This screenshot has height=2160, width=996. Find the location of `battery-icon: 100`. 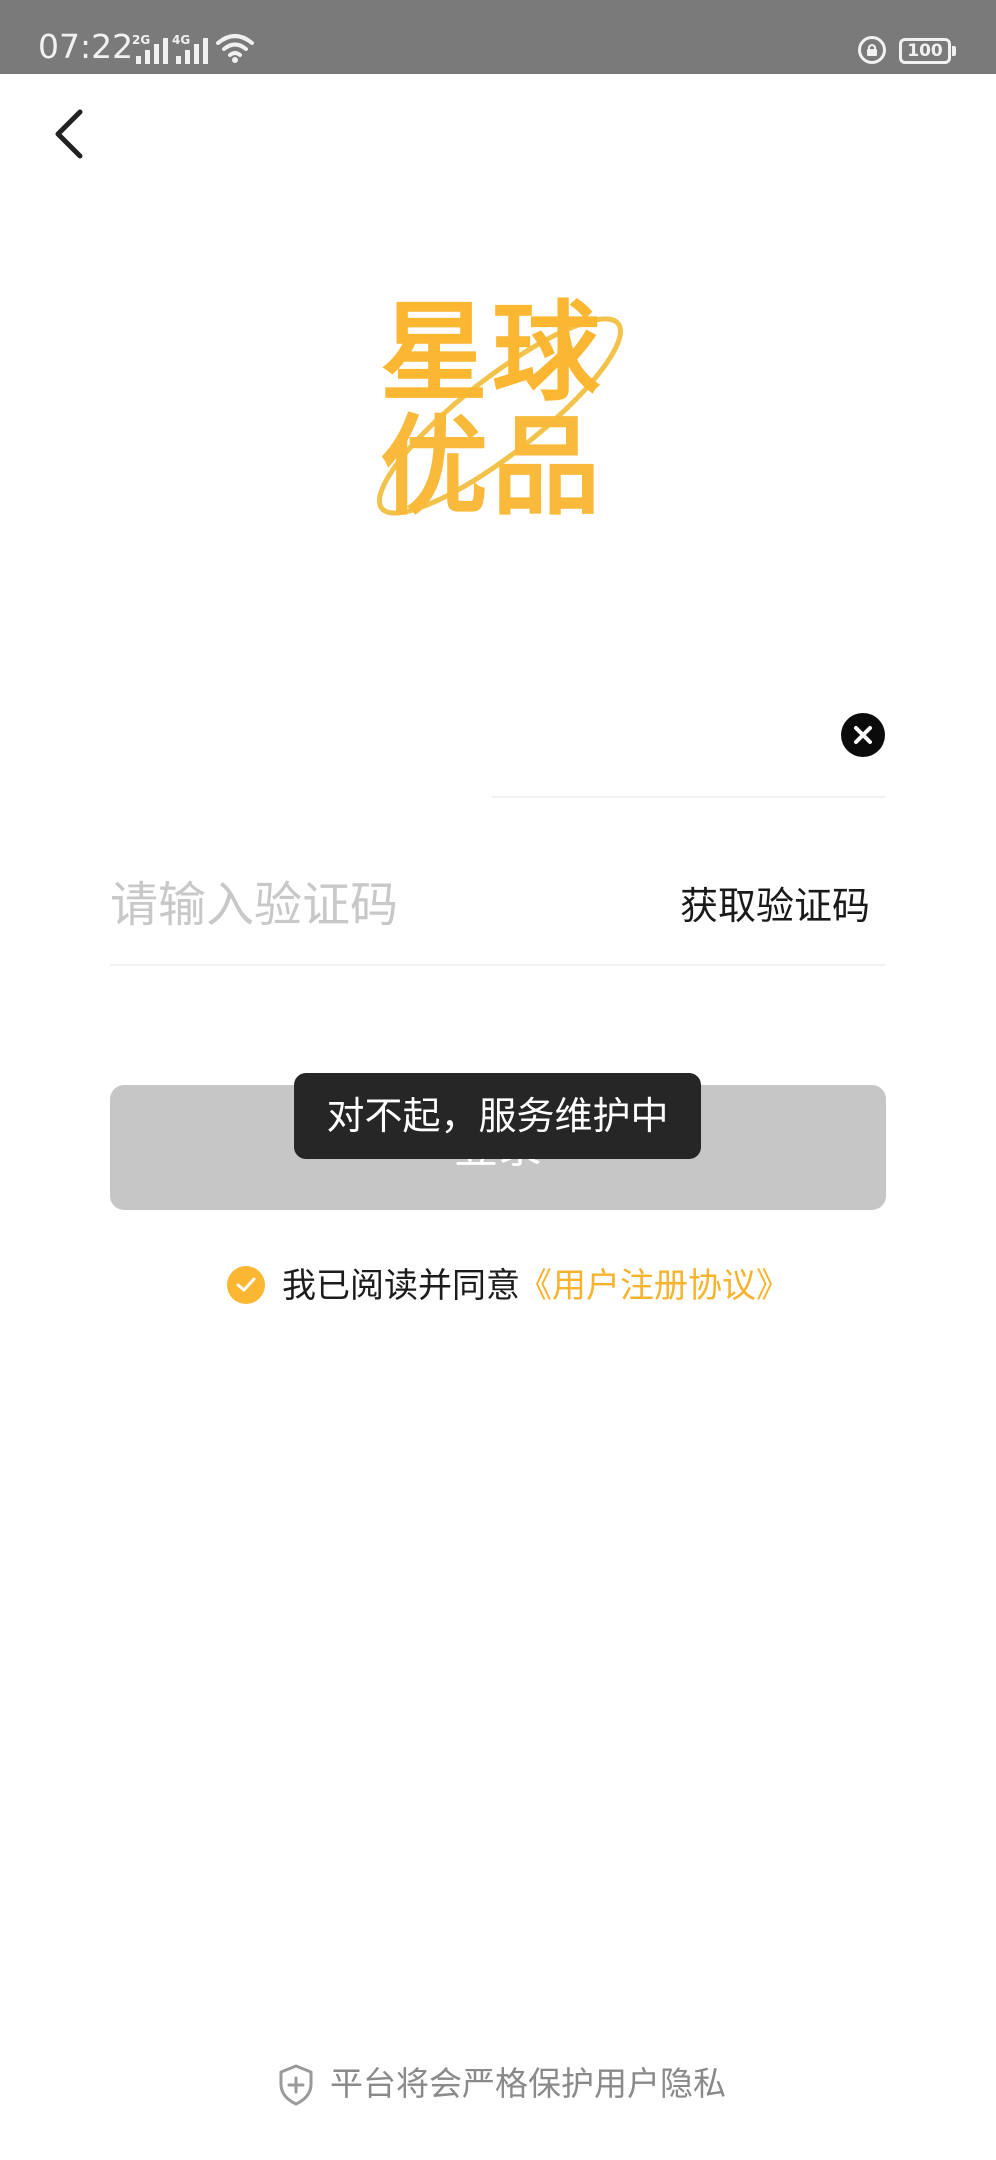

battery-icon: 100 is located at coordinates (925, 51).